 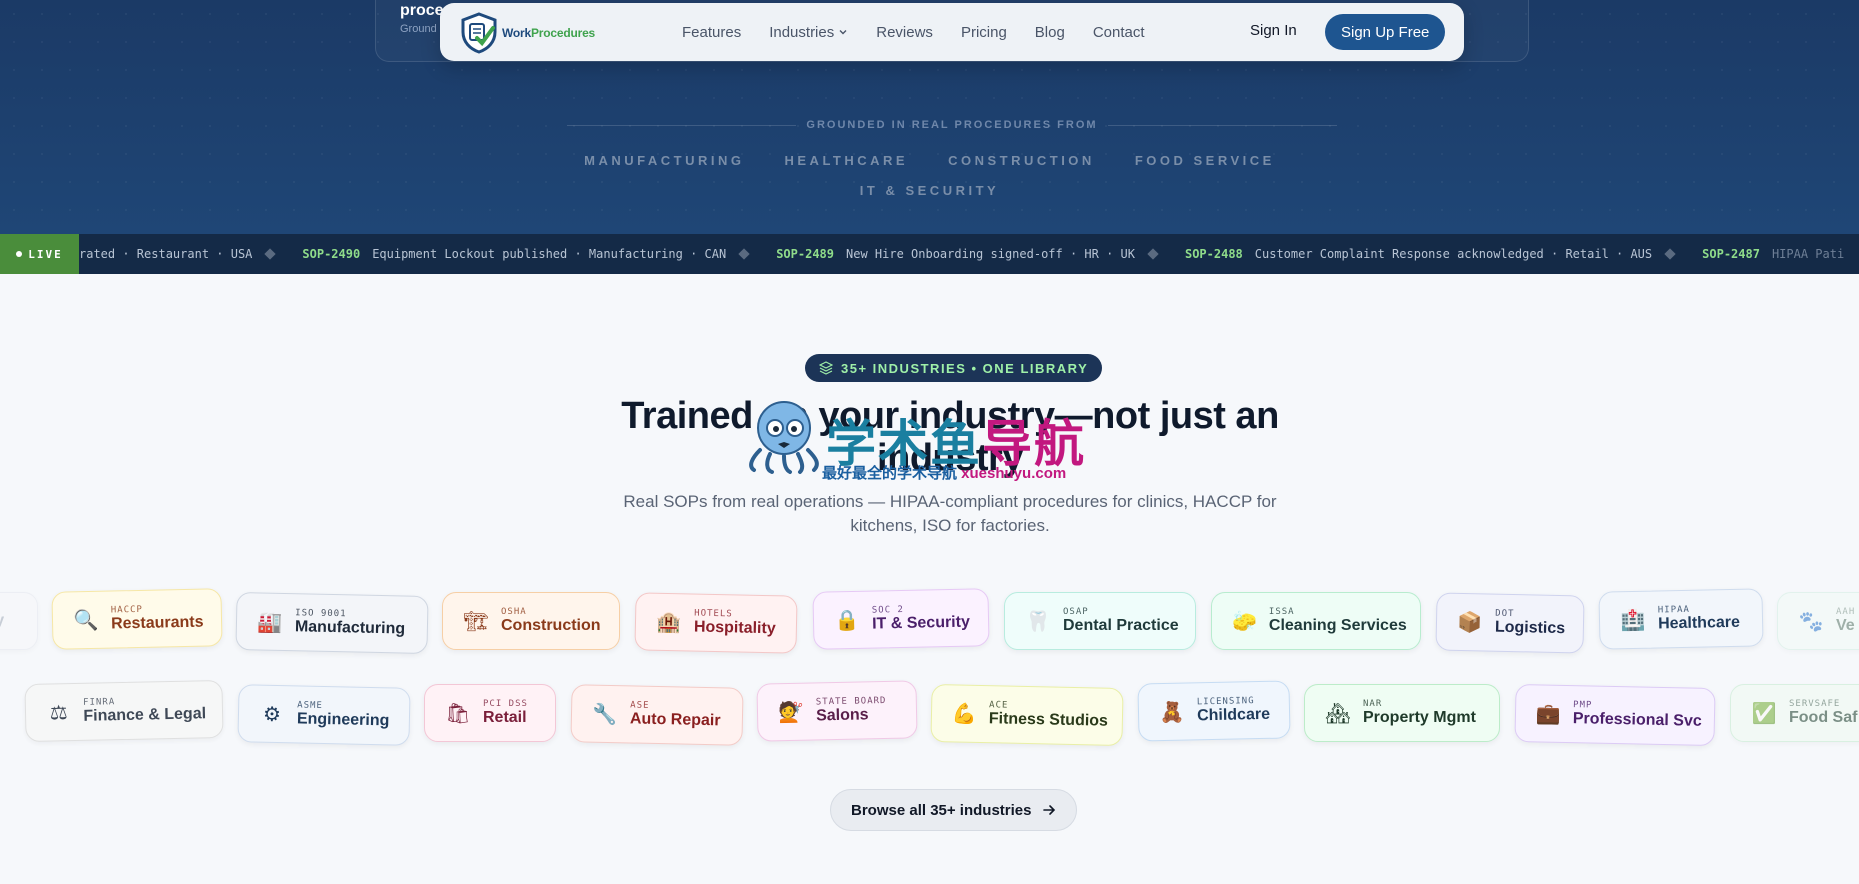 What do you see at coordinates (1050, 32) in the screenshot?
I see `nav-blog: Blog` at bounding box center [1050, 32].